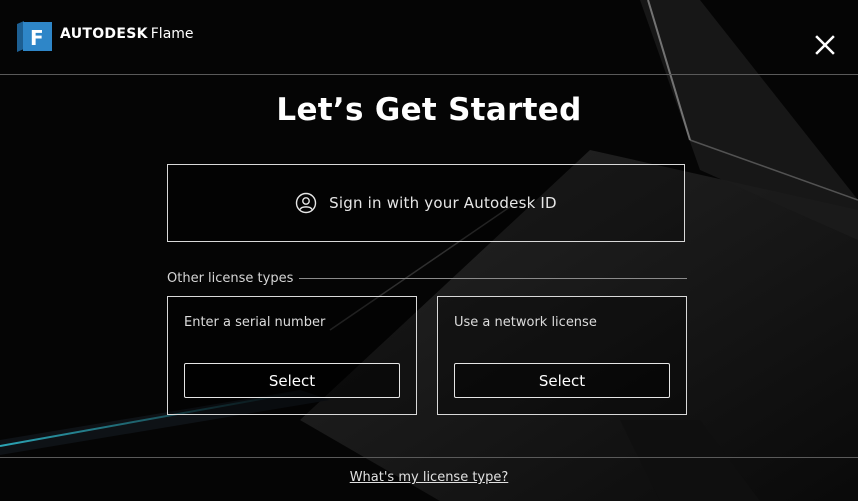  I want to click on product-label: Flame, so click(172, 34).